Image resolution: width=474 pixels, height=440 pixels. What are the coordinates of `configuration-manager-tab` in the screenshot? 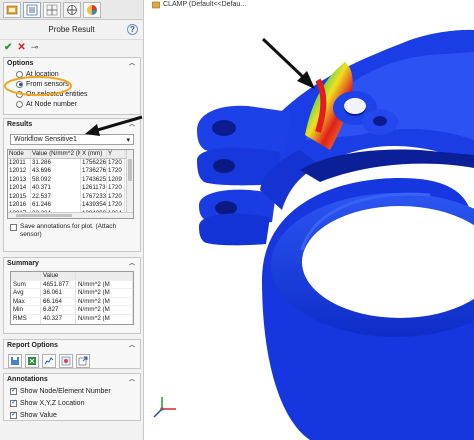 It's located at (52, 9).